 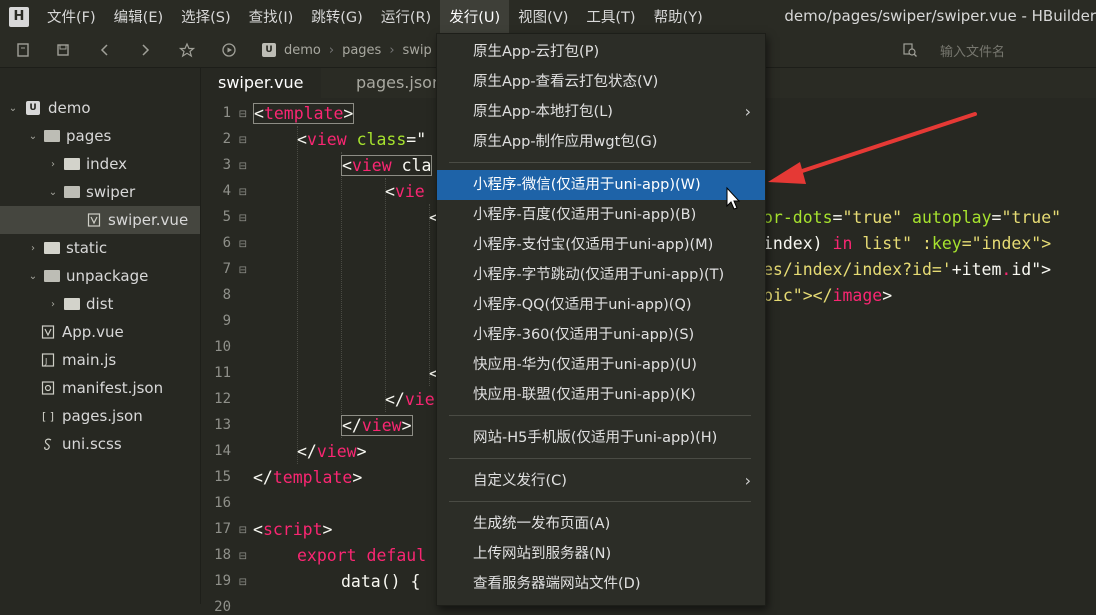 What do you see at coordinates (100, 108) in the screenshot?
I see `tree-item-demo: ⌄ U demo` at bounding box center [100, 108].